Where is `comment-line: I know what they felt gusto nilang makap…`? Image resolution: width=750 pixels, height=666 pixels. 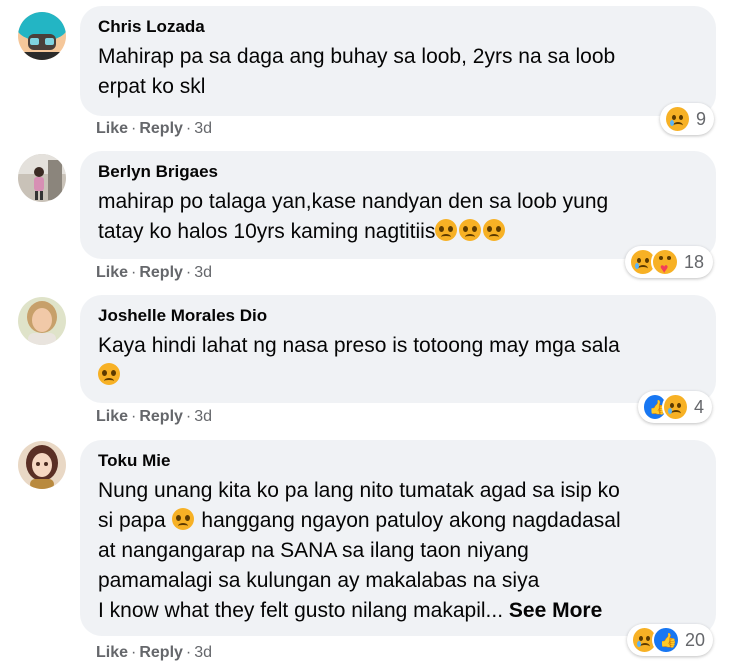
comment-line: I know what they felt gusto nilang makap… is located at coordinates (301, 610).